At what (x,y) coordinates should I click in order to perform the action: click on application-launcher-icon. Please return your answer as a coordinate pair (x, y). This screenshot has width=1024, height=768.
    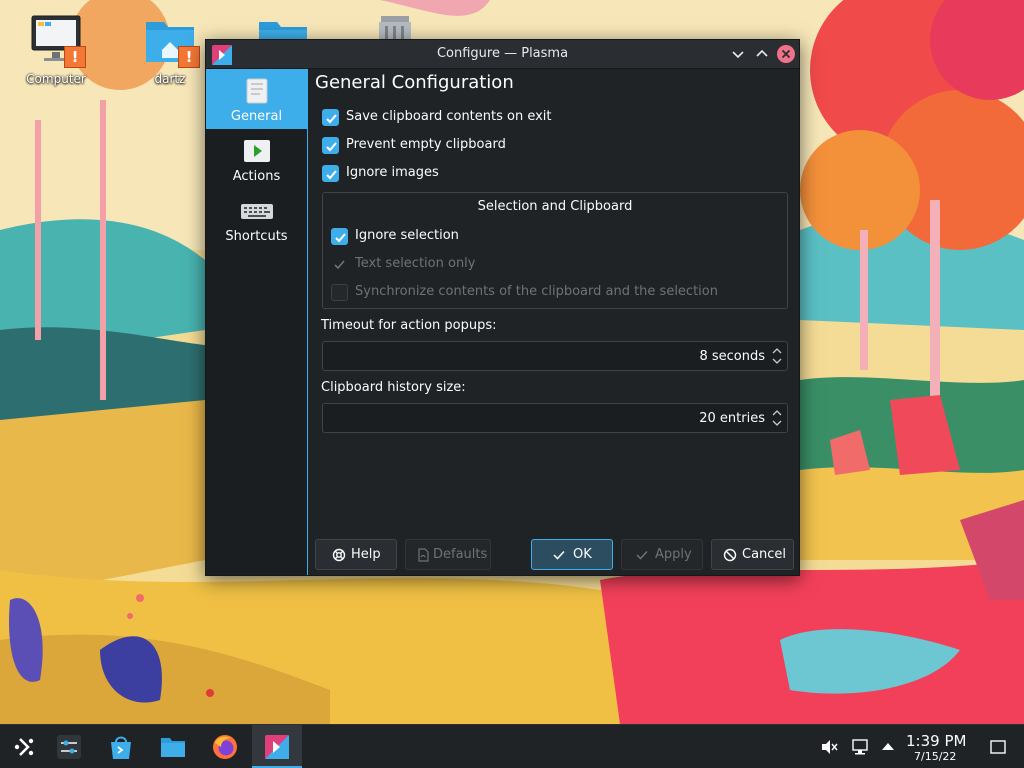
    Looking at the image, I should click on (24, 747).